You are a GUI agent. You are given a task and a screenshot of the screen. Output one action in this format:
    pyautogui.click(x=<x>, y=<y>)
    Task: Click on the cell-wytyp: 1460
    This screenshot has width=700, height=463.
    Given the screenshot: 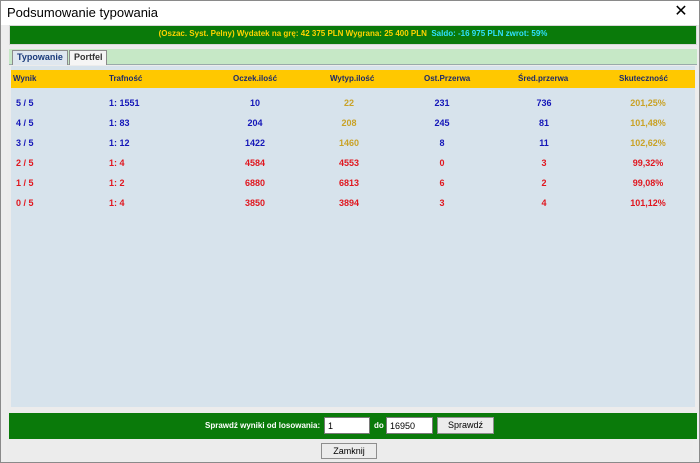 What is the action you would take?
    pyautogui.click(x=349, y=143)
    